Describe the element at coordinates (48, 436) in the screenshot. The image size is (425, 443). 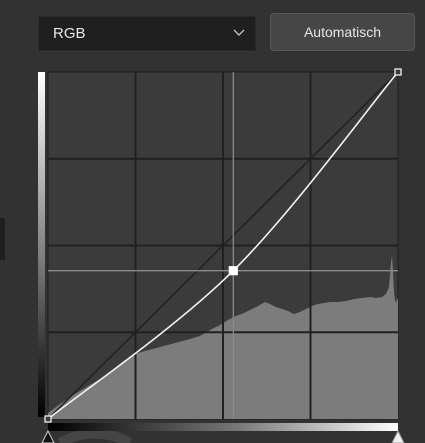
I see `black-slider-triangle-icon` at that location.